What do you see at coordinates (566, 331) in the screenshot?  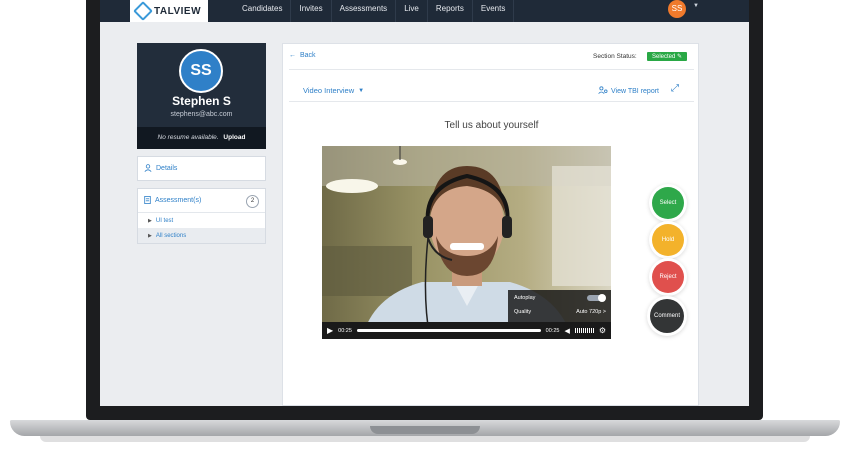 I see `volume-icon: ◀` at bounding box center [566, 331].